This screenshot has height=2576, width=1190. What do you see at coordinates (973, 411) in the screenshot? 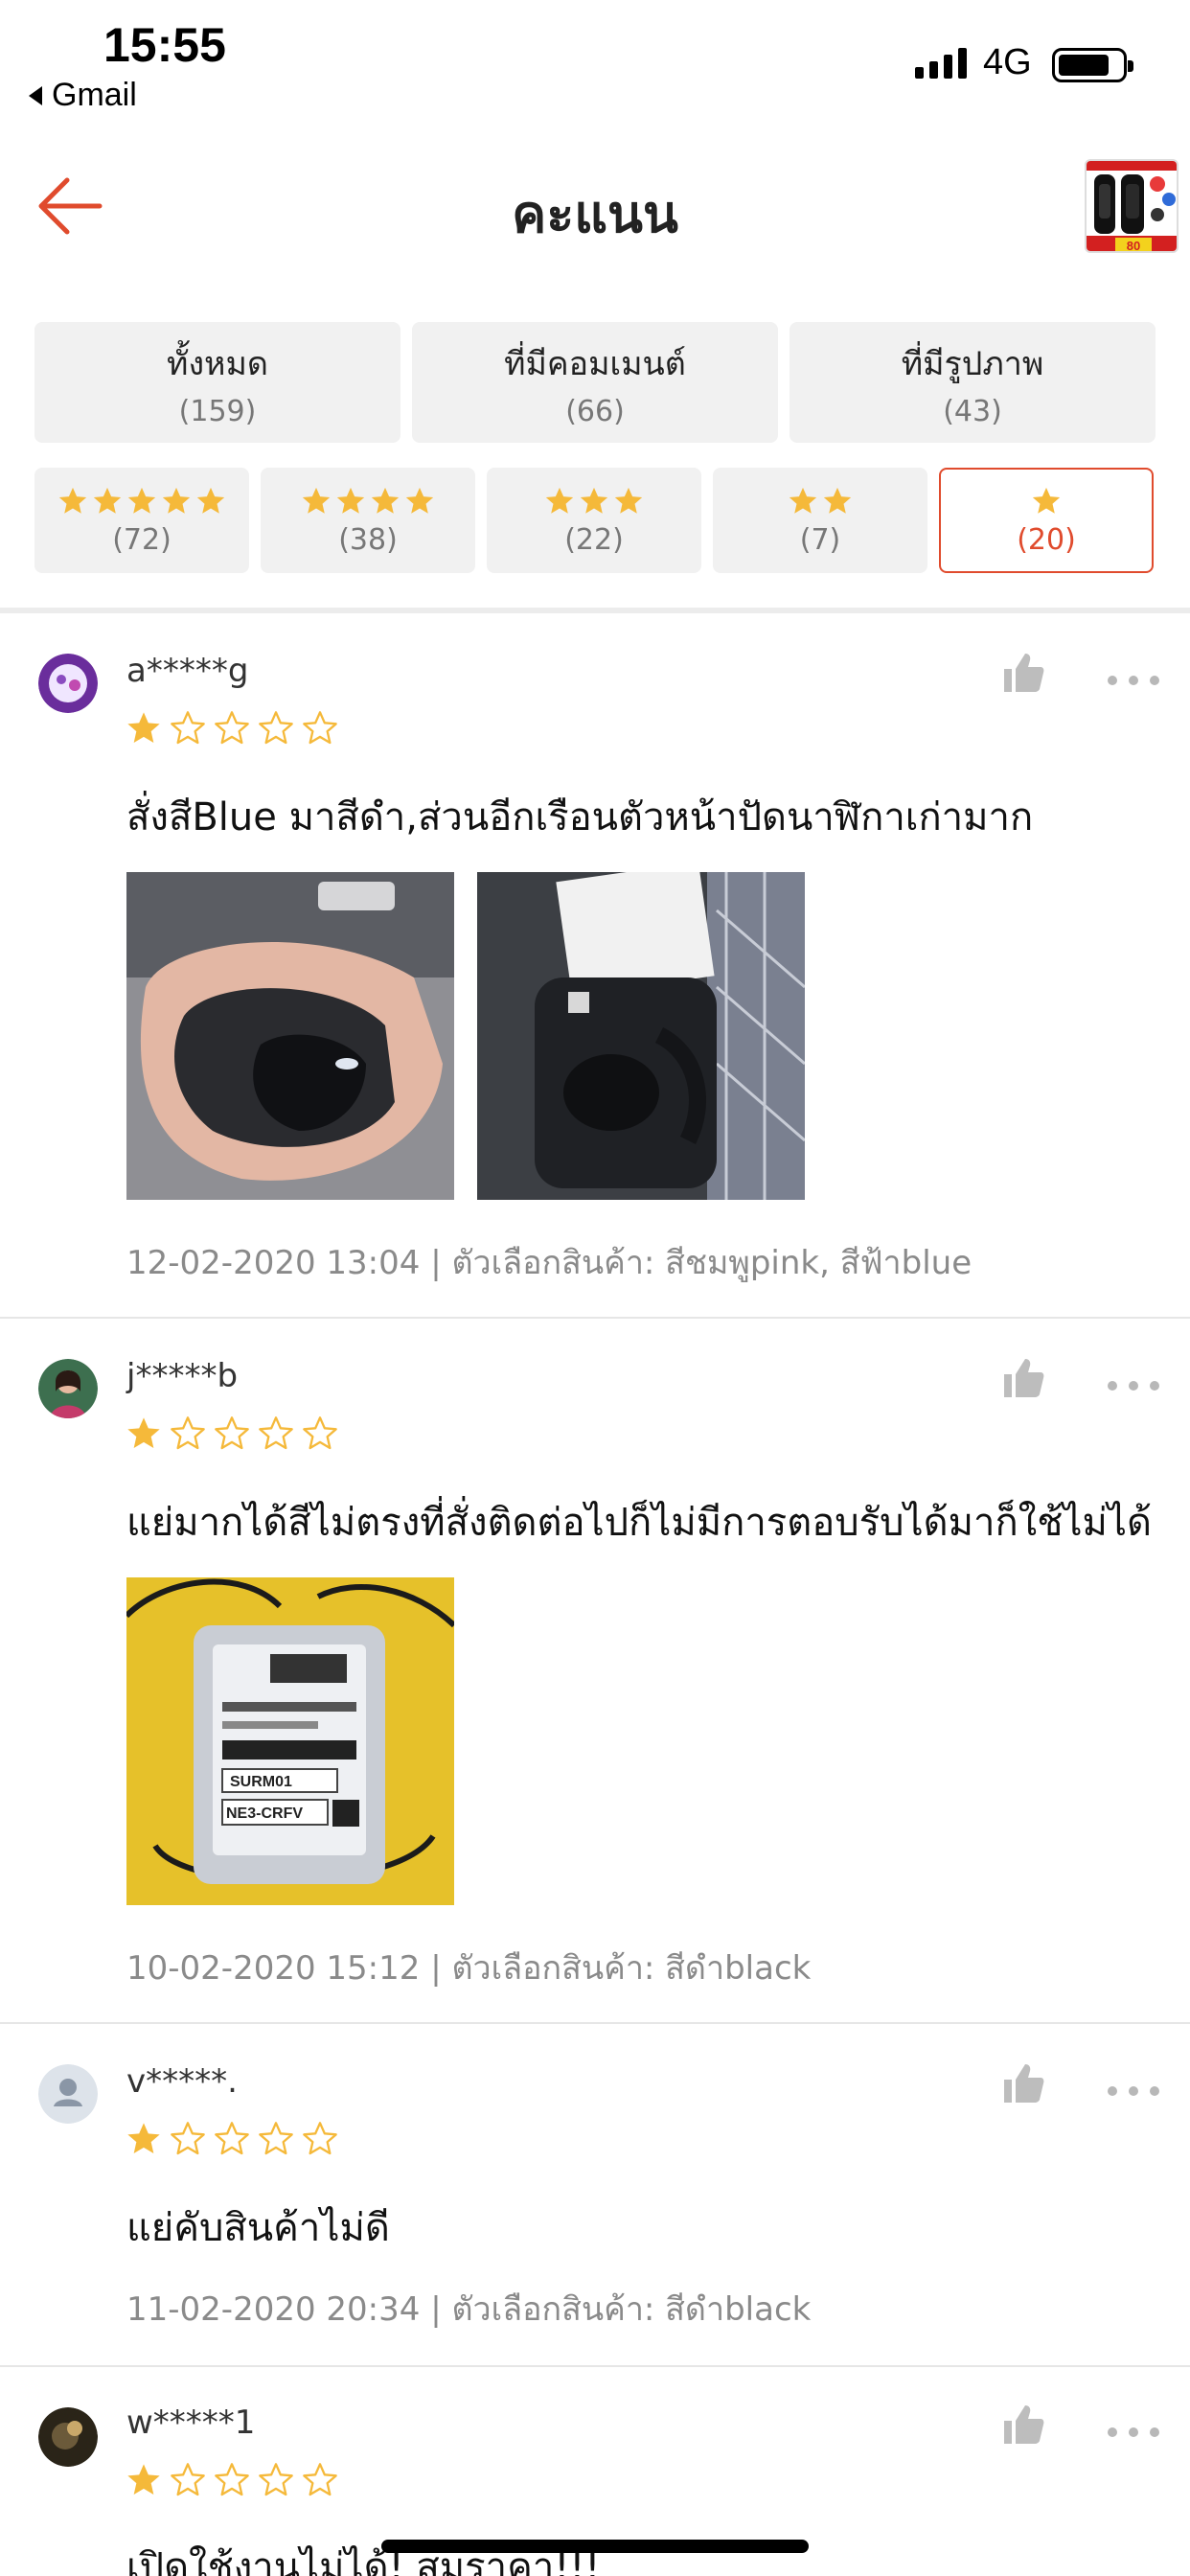
I see `filter-count: (43)` at bounding box center [973, 411].